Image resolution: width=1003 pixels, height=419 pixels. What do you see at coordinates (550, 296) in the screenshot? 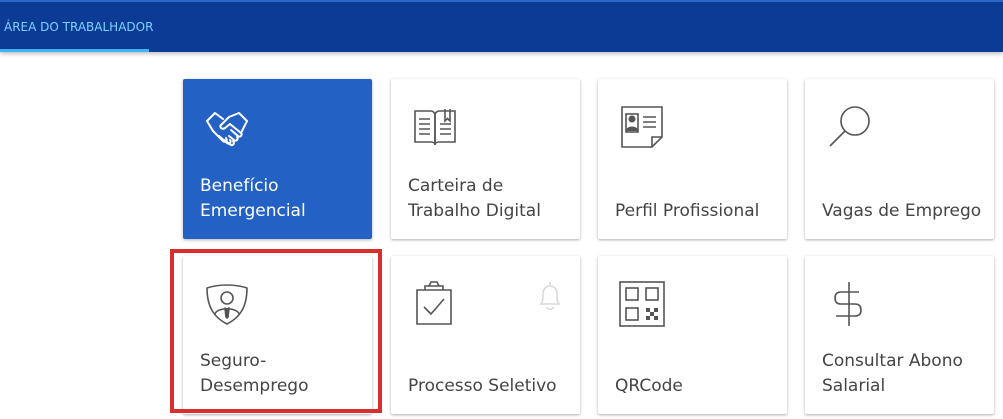
I see `bell-icon` at bounding box center [550, 296].